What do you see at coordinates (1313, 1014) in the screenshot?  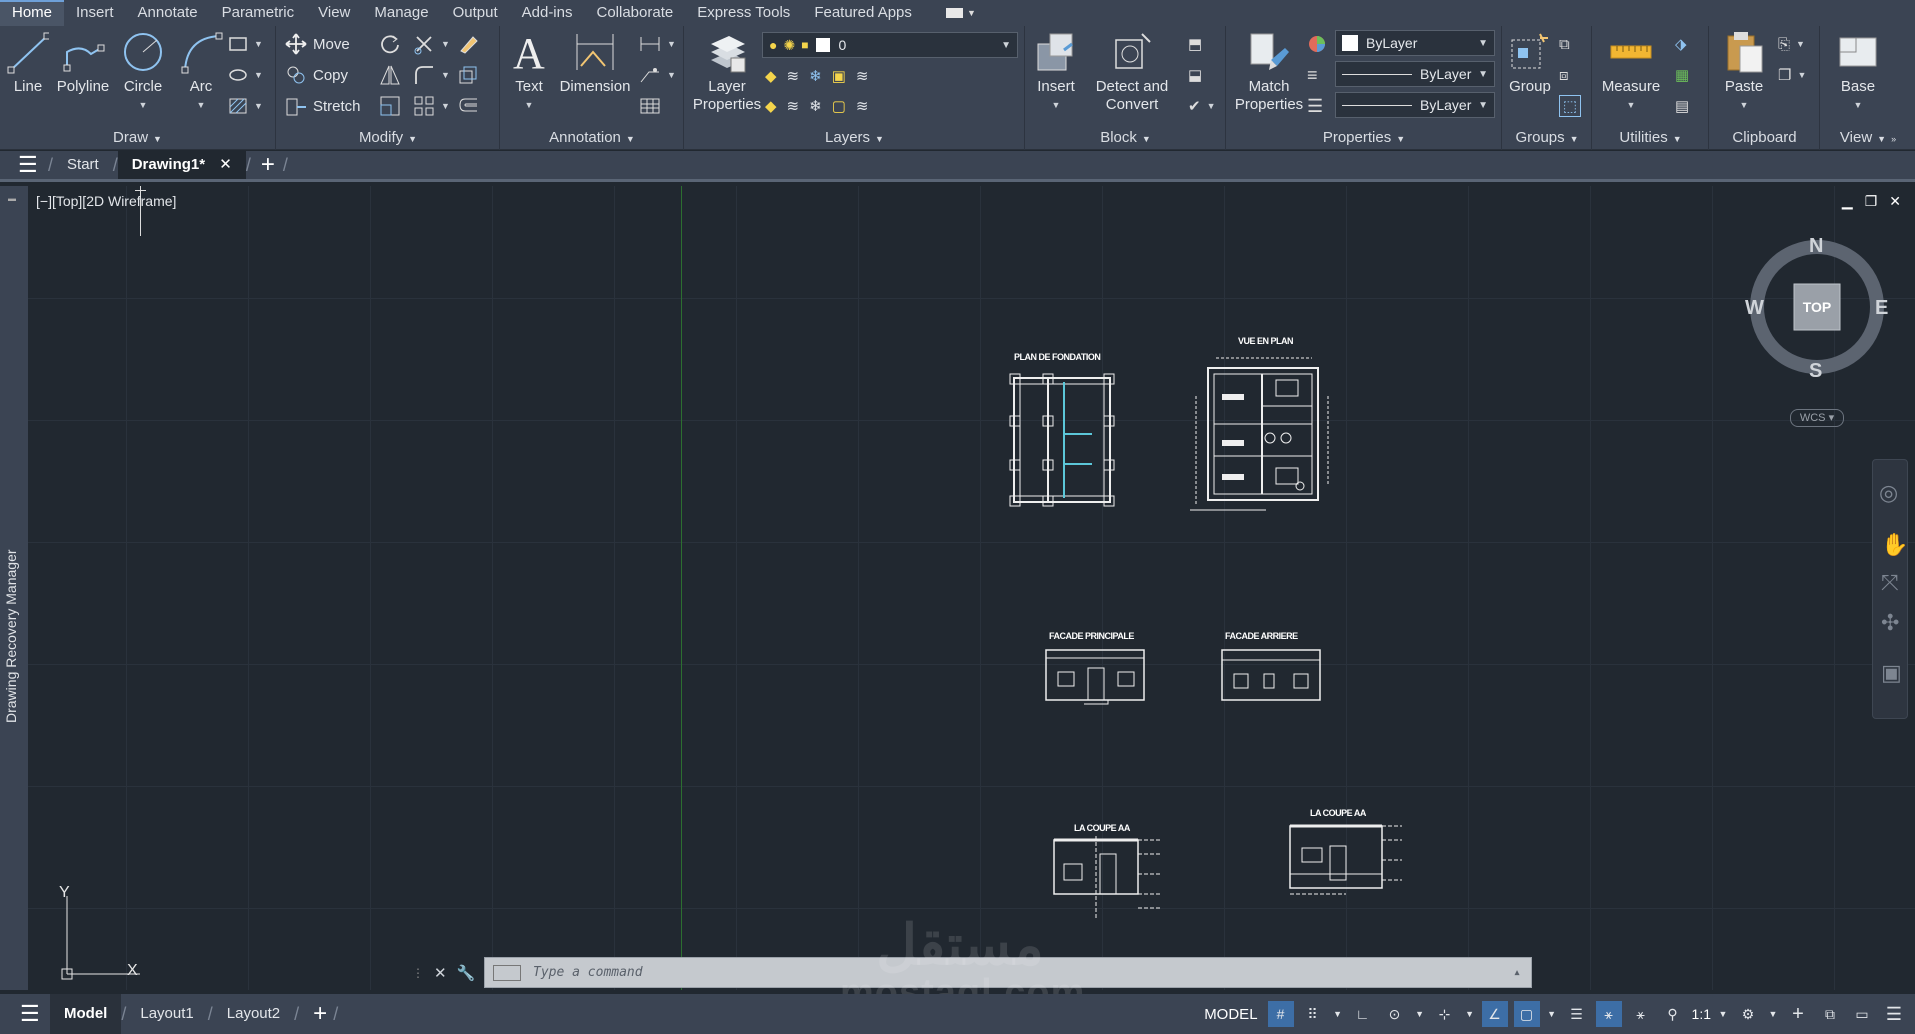 I see `snap-icon: ⠿` at bounding box center [1313, 1014].